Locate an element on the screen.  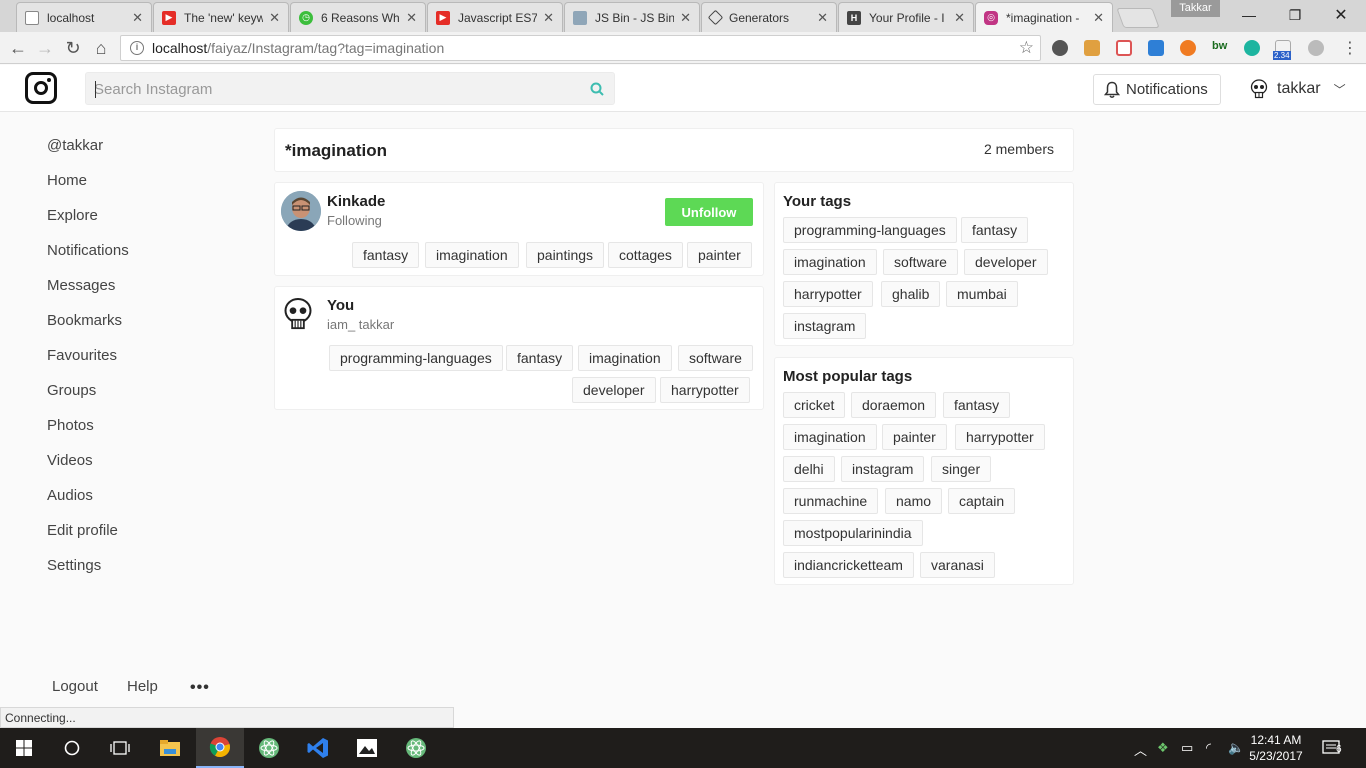
browser-tab-active: ◎ *imagination - ✕ is located at coordinates (1044, 17).